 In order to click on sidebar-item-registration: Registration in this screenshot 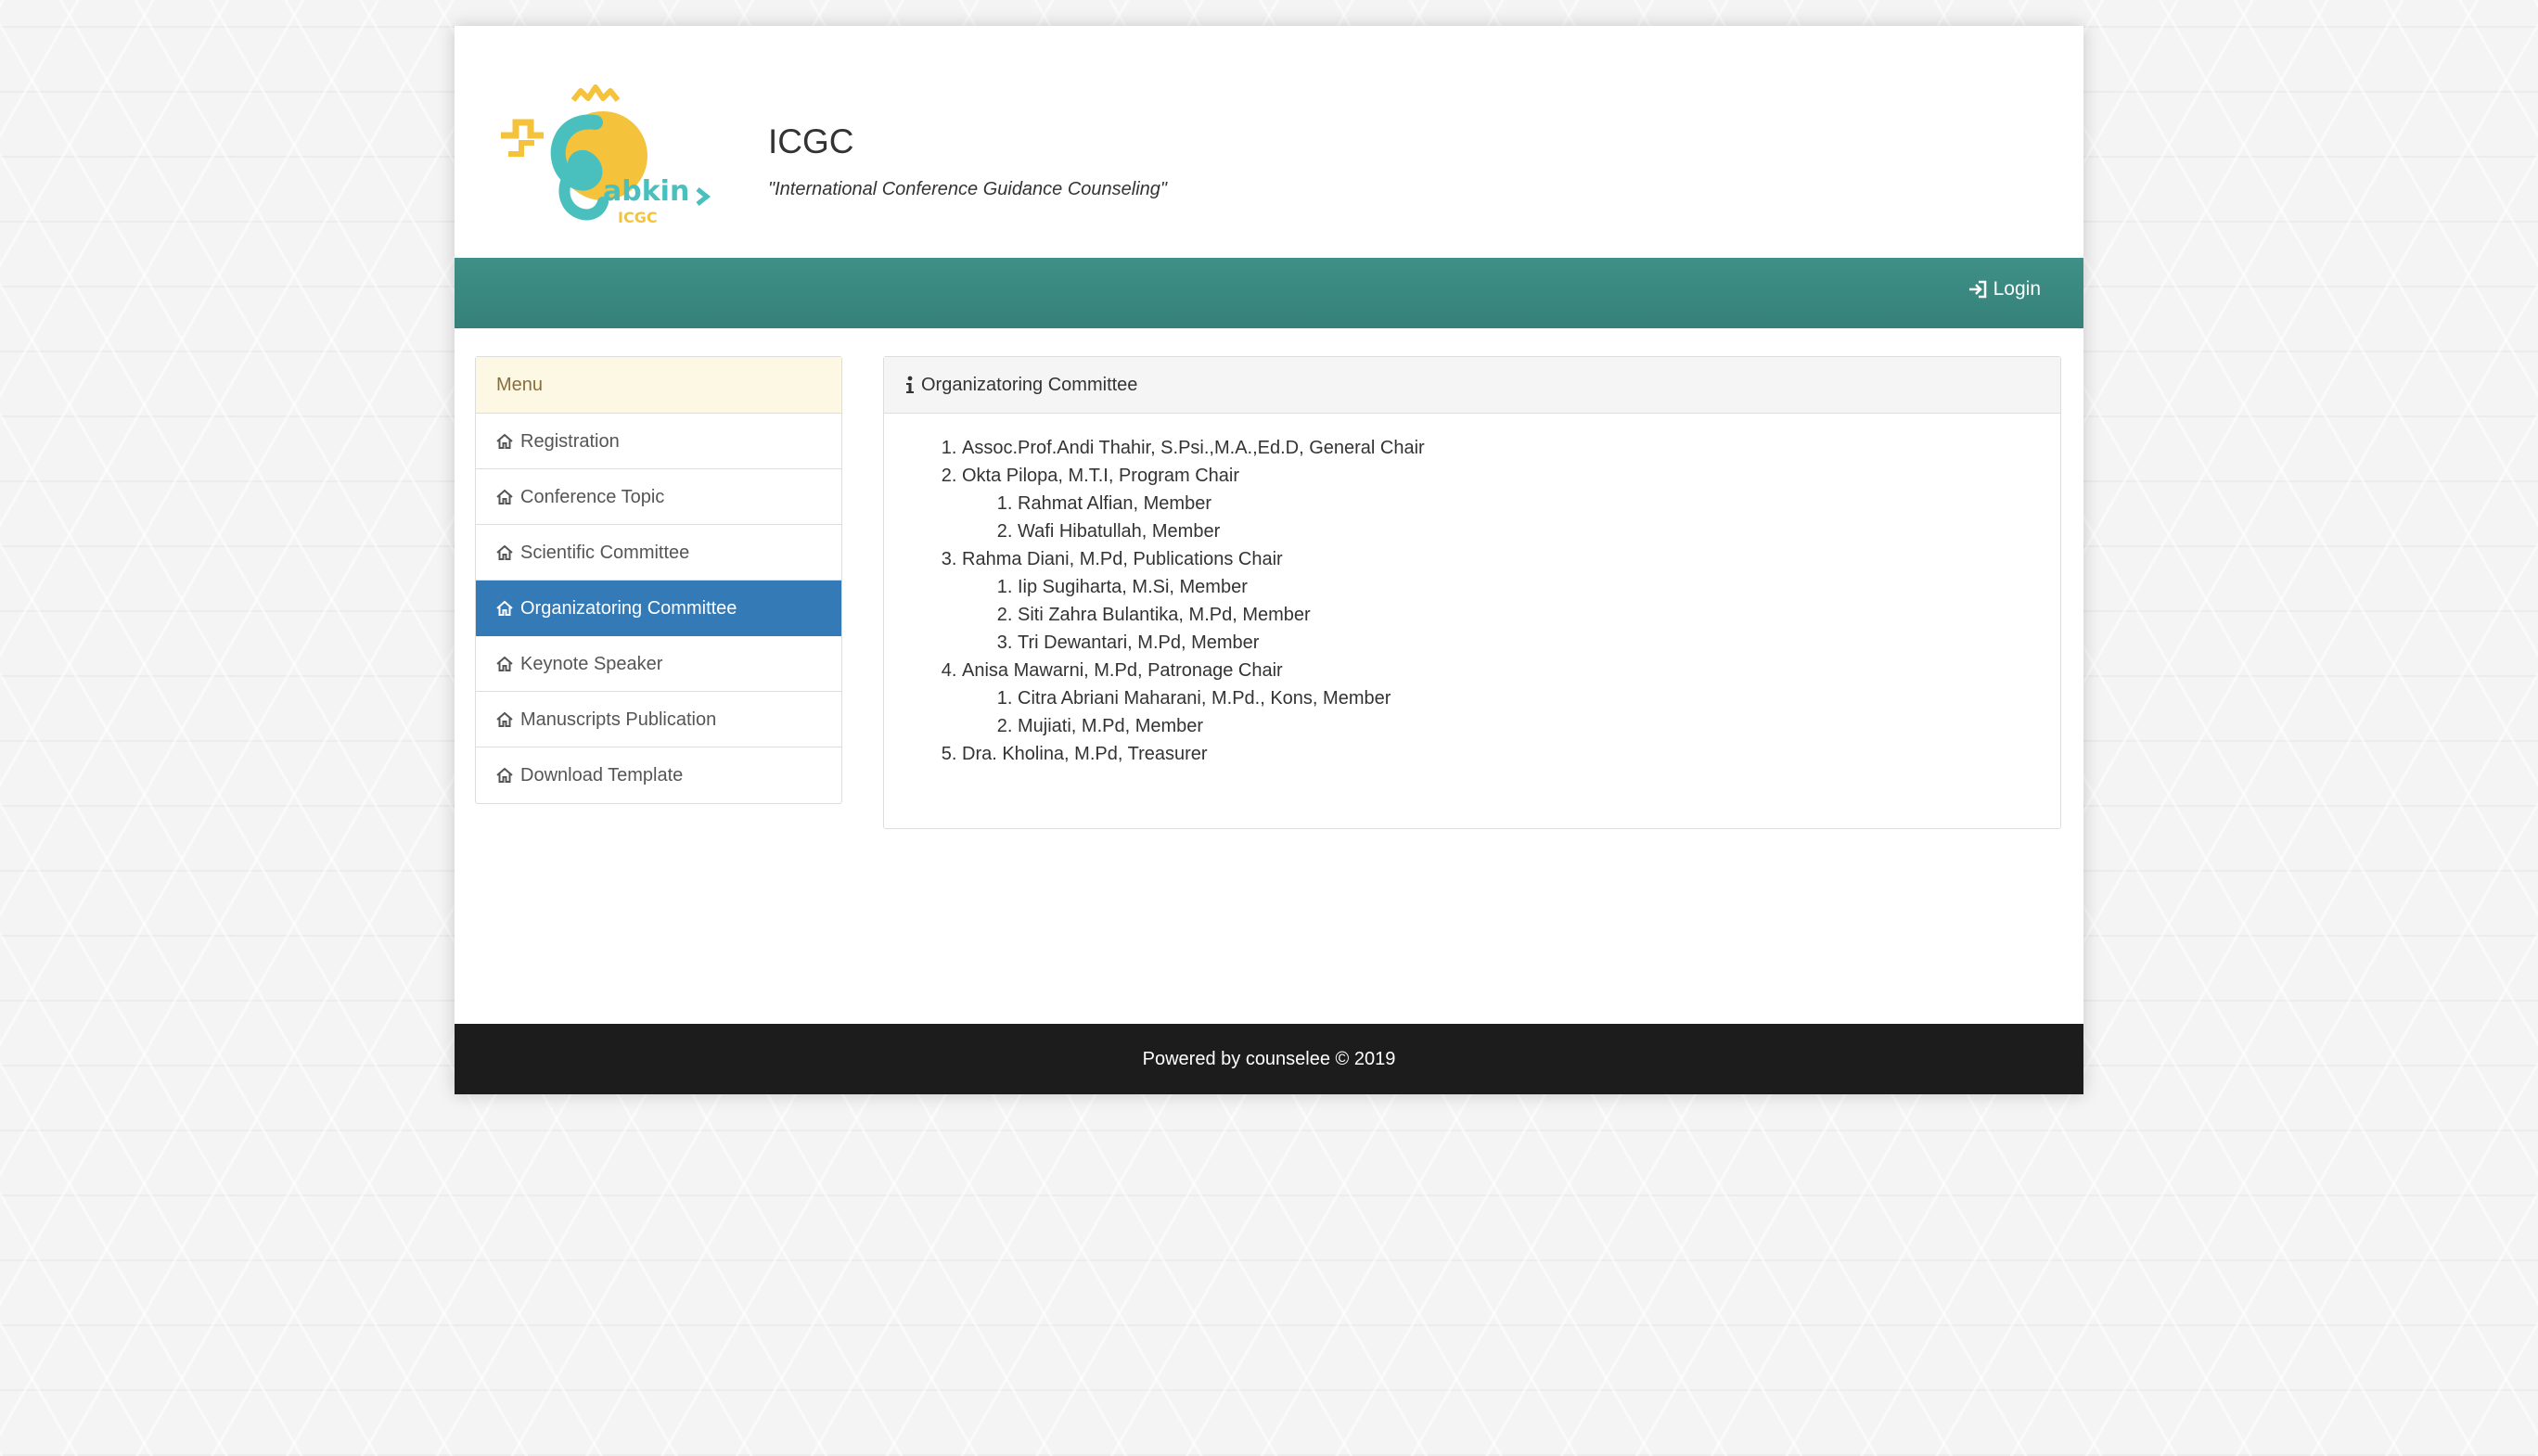, I will do `click(658, 441)`.